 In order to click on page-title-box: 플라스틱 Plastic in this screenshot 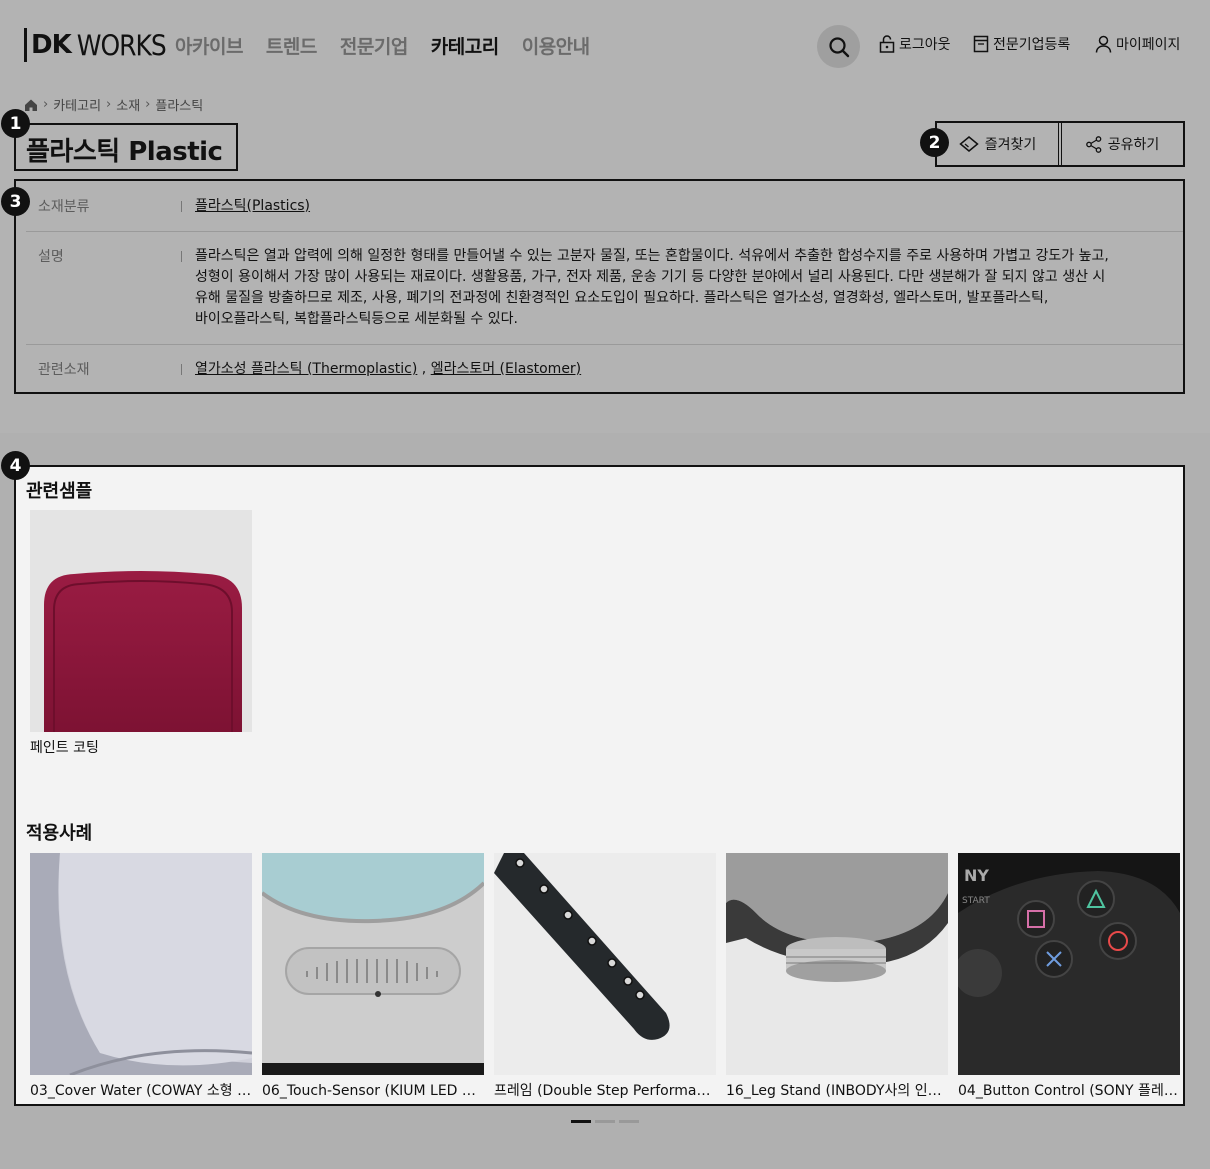, I will do `click(126, 147)`.